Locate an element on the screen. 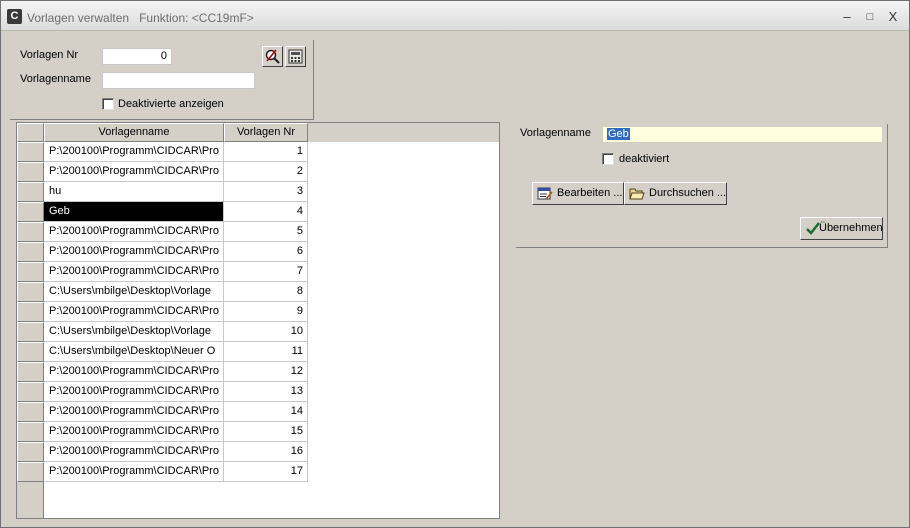 The image size is (910, 528). cell-vorlagen-nr: 11 is located at coordinates (266, 352).